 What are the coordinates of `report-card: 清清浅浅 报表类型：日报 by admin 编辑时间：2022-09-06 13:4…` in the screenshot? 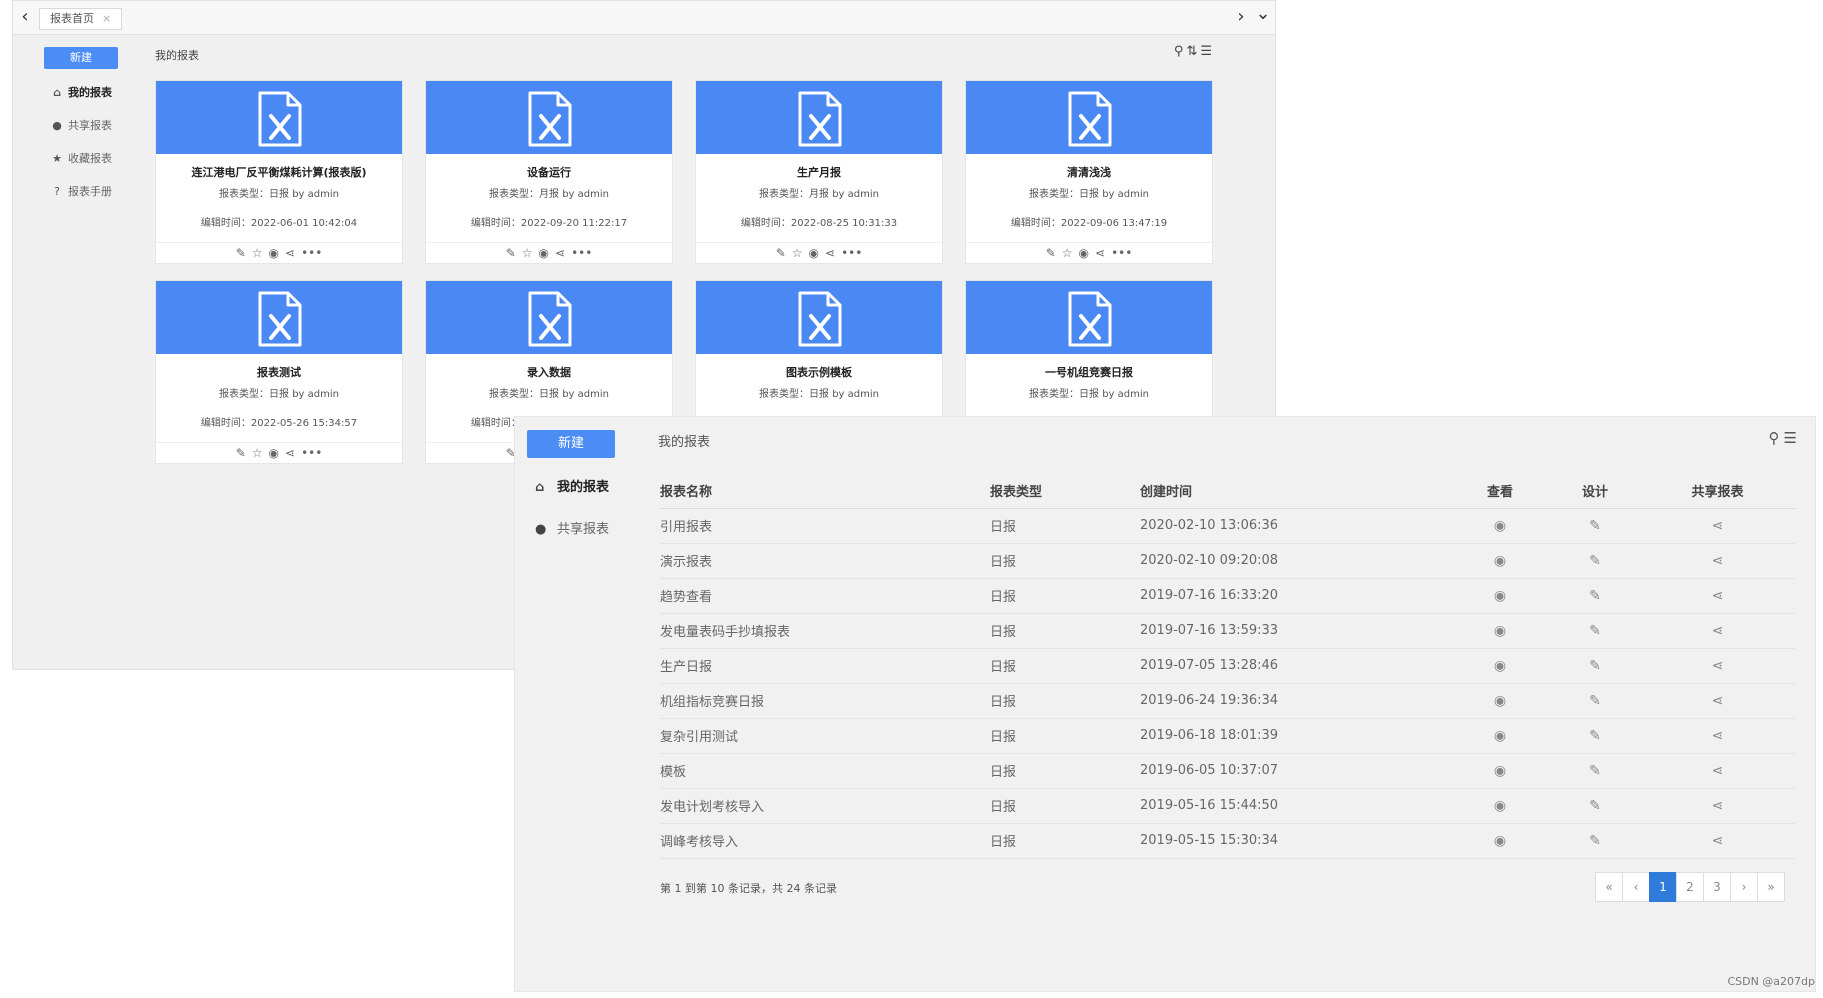 It's located at (1089, 172).